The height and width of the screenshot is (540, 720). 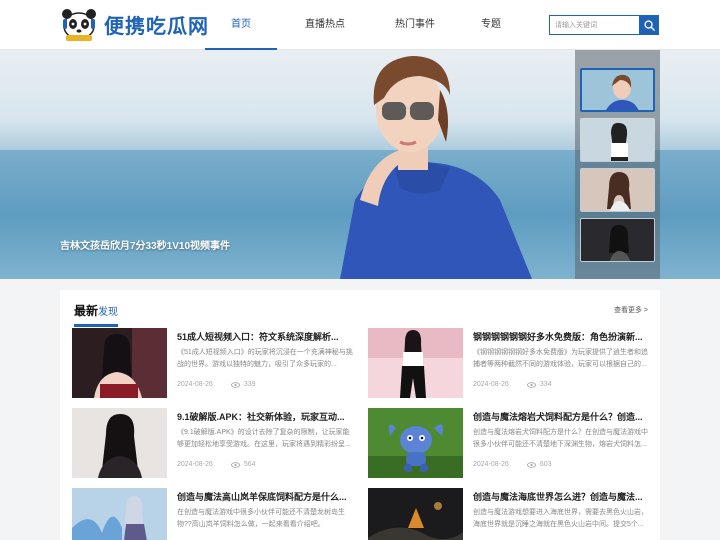 I want to click on article-views: 334, so click(x=545, y=384).